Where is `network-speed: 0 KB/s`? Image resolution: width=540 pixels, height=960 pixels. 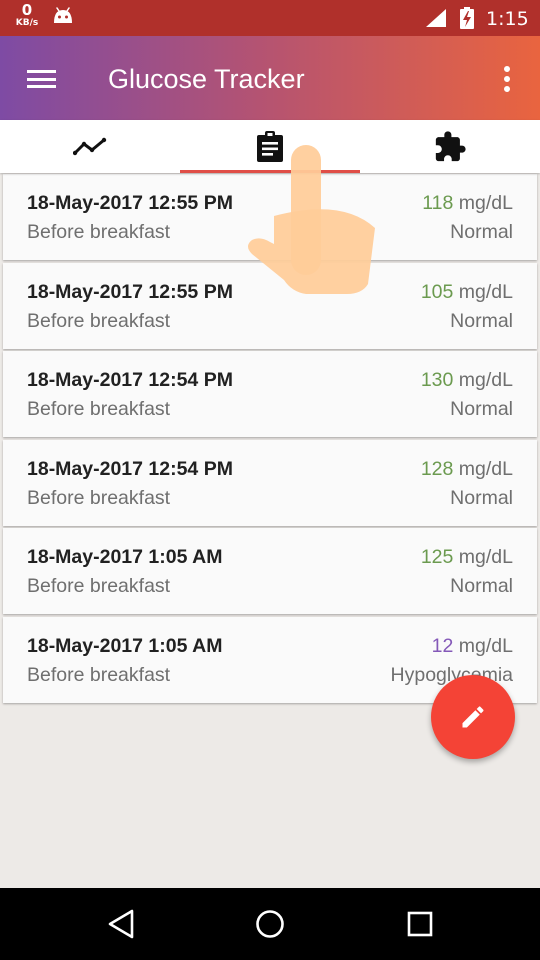 network-speed: 0 KB/s is located at coordinates (27, 15).